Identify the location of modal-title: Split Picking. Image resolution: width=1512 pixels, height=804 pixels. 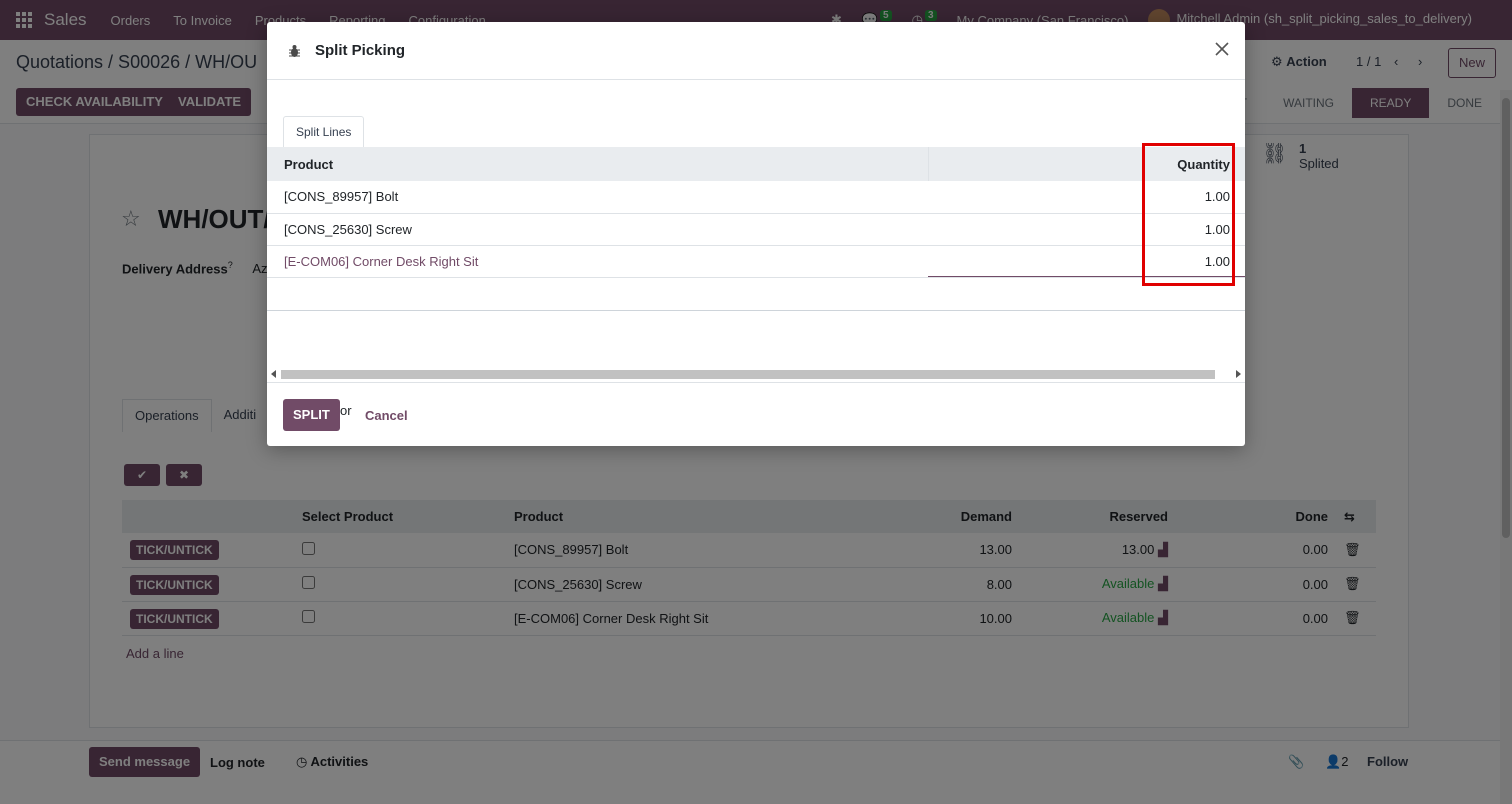
(360, 50).